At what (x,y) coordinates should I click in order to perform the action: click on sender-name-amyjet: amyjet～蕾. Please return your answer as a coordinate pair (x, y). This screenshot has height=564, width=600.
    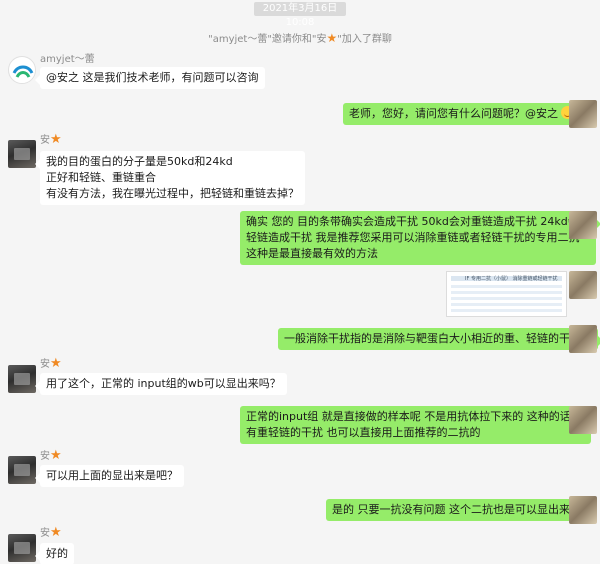
    Looking at the image, I should click on (67, 59).